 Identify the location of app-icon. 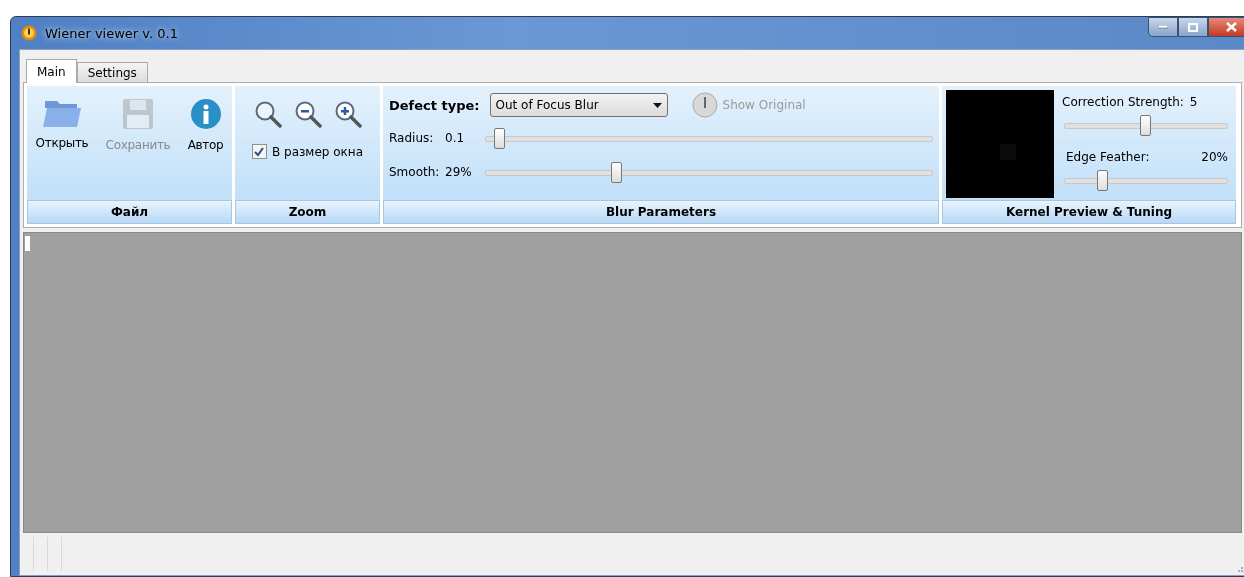
(29, 33).